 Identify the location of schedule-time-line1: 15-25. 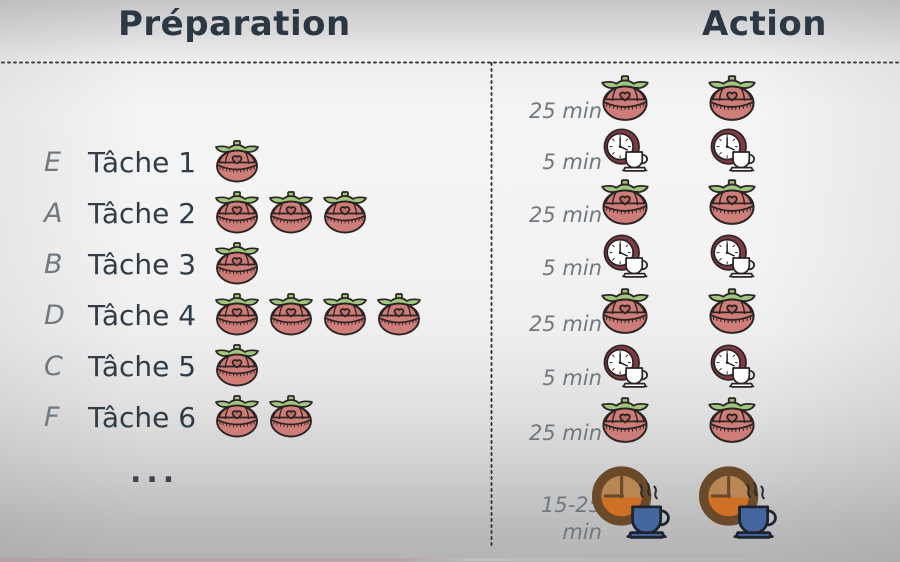
(571, 505).